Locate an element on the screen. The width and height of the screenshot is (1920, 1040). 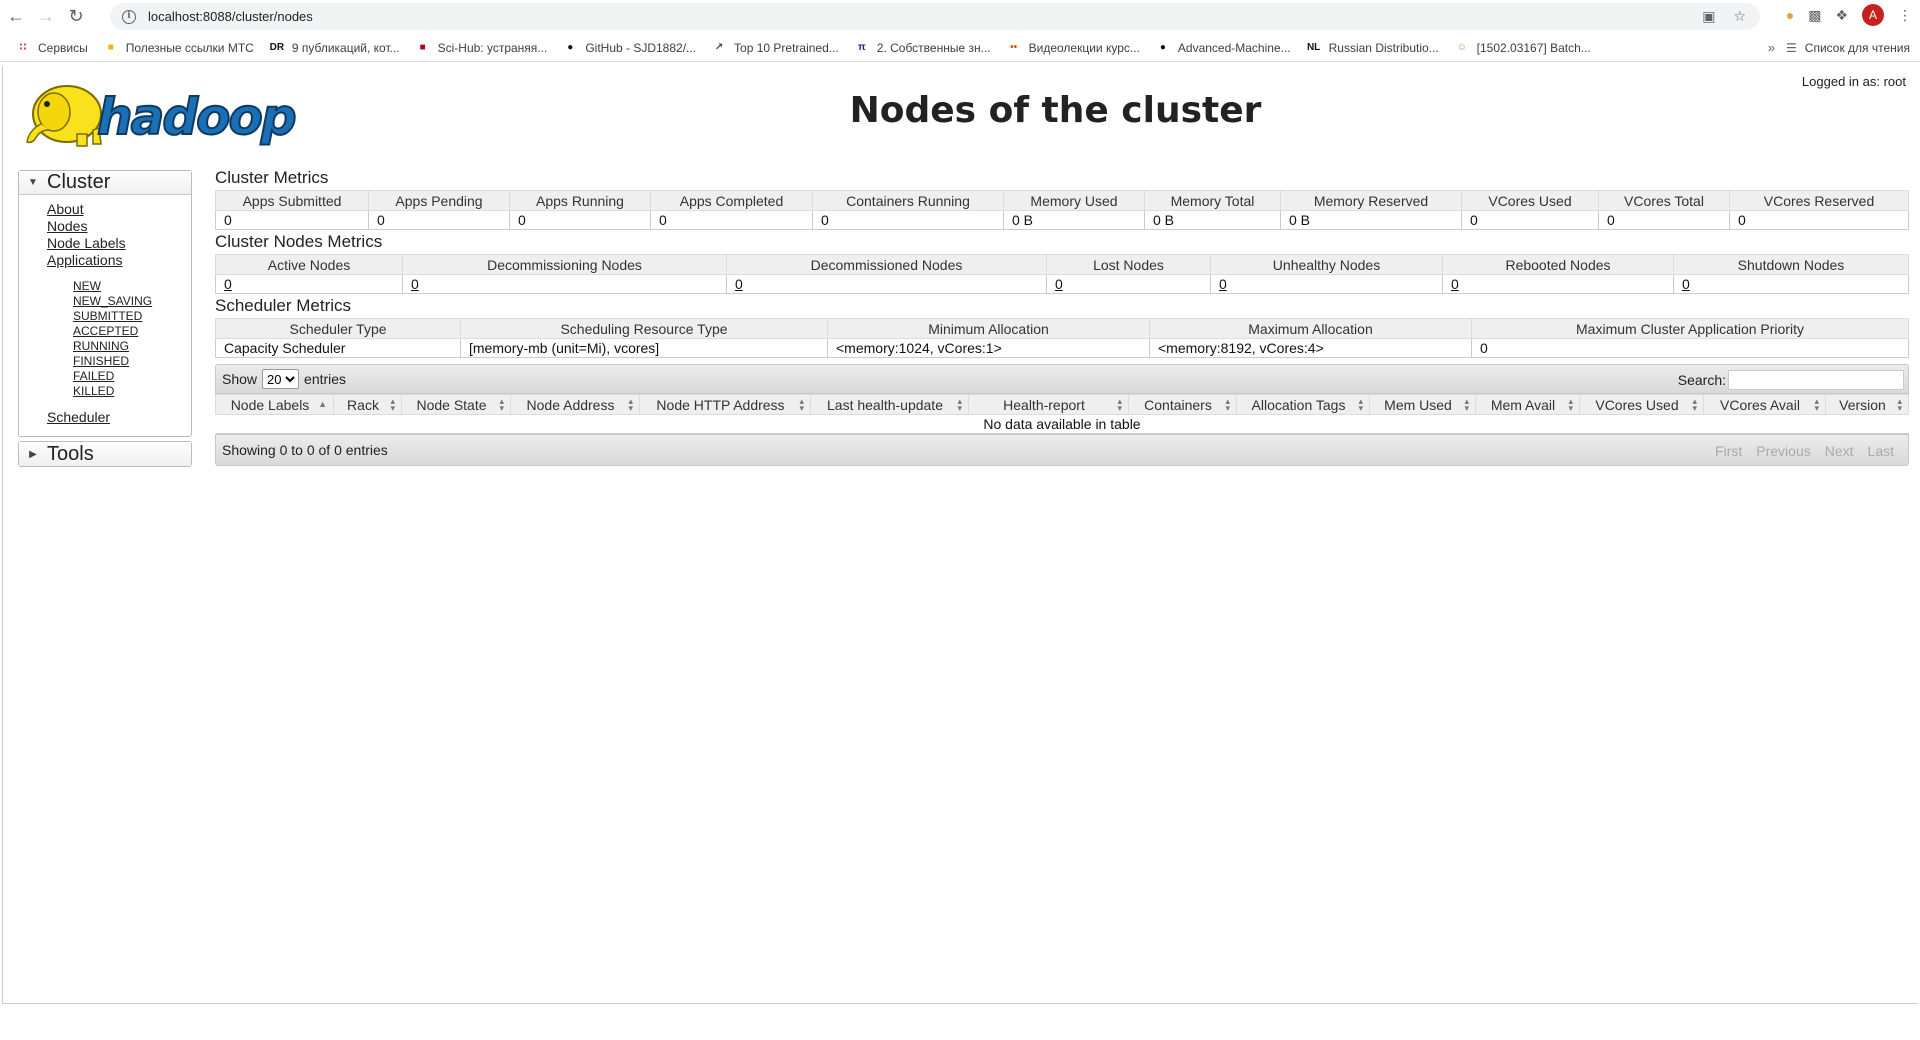
page-size-select: 20 is located at coordinates (281, 379).